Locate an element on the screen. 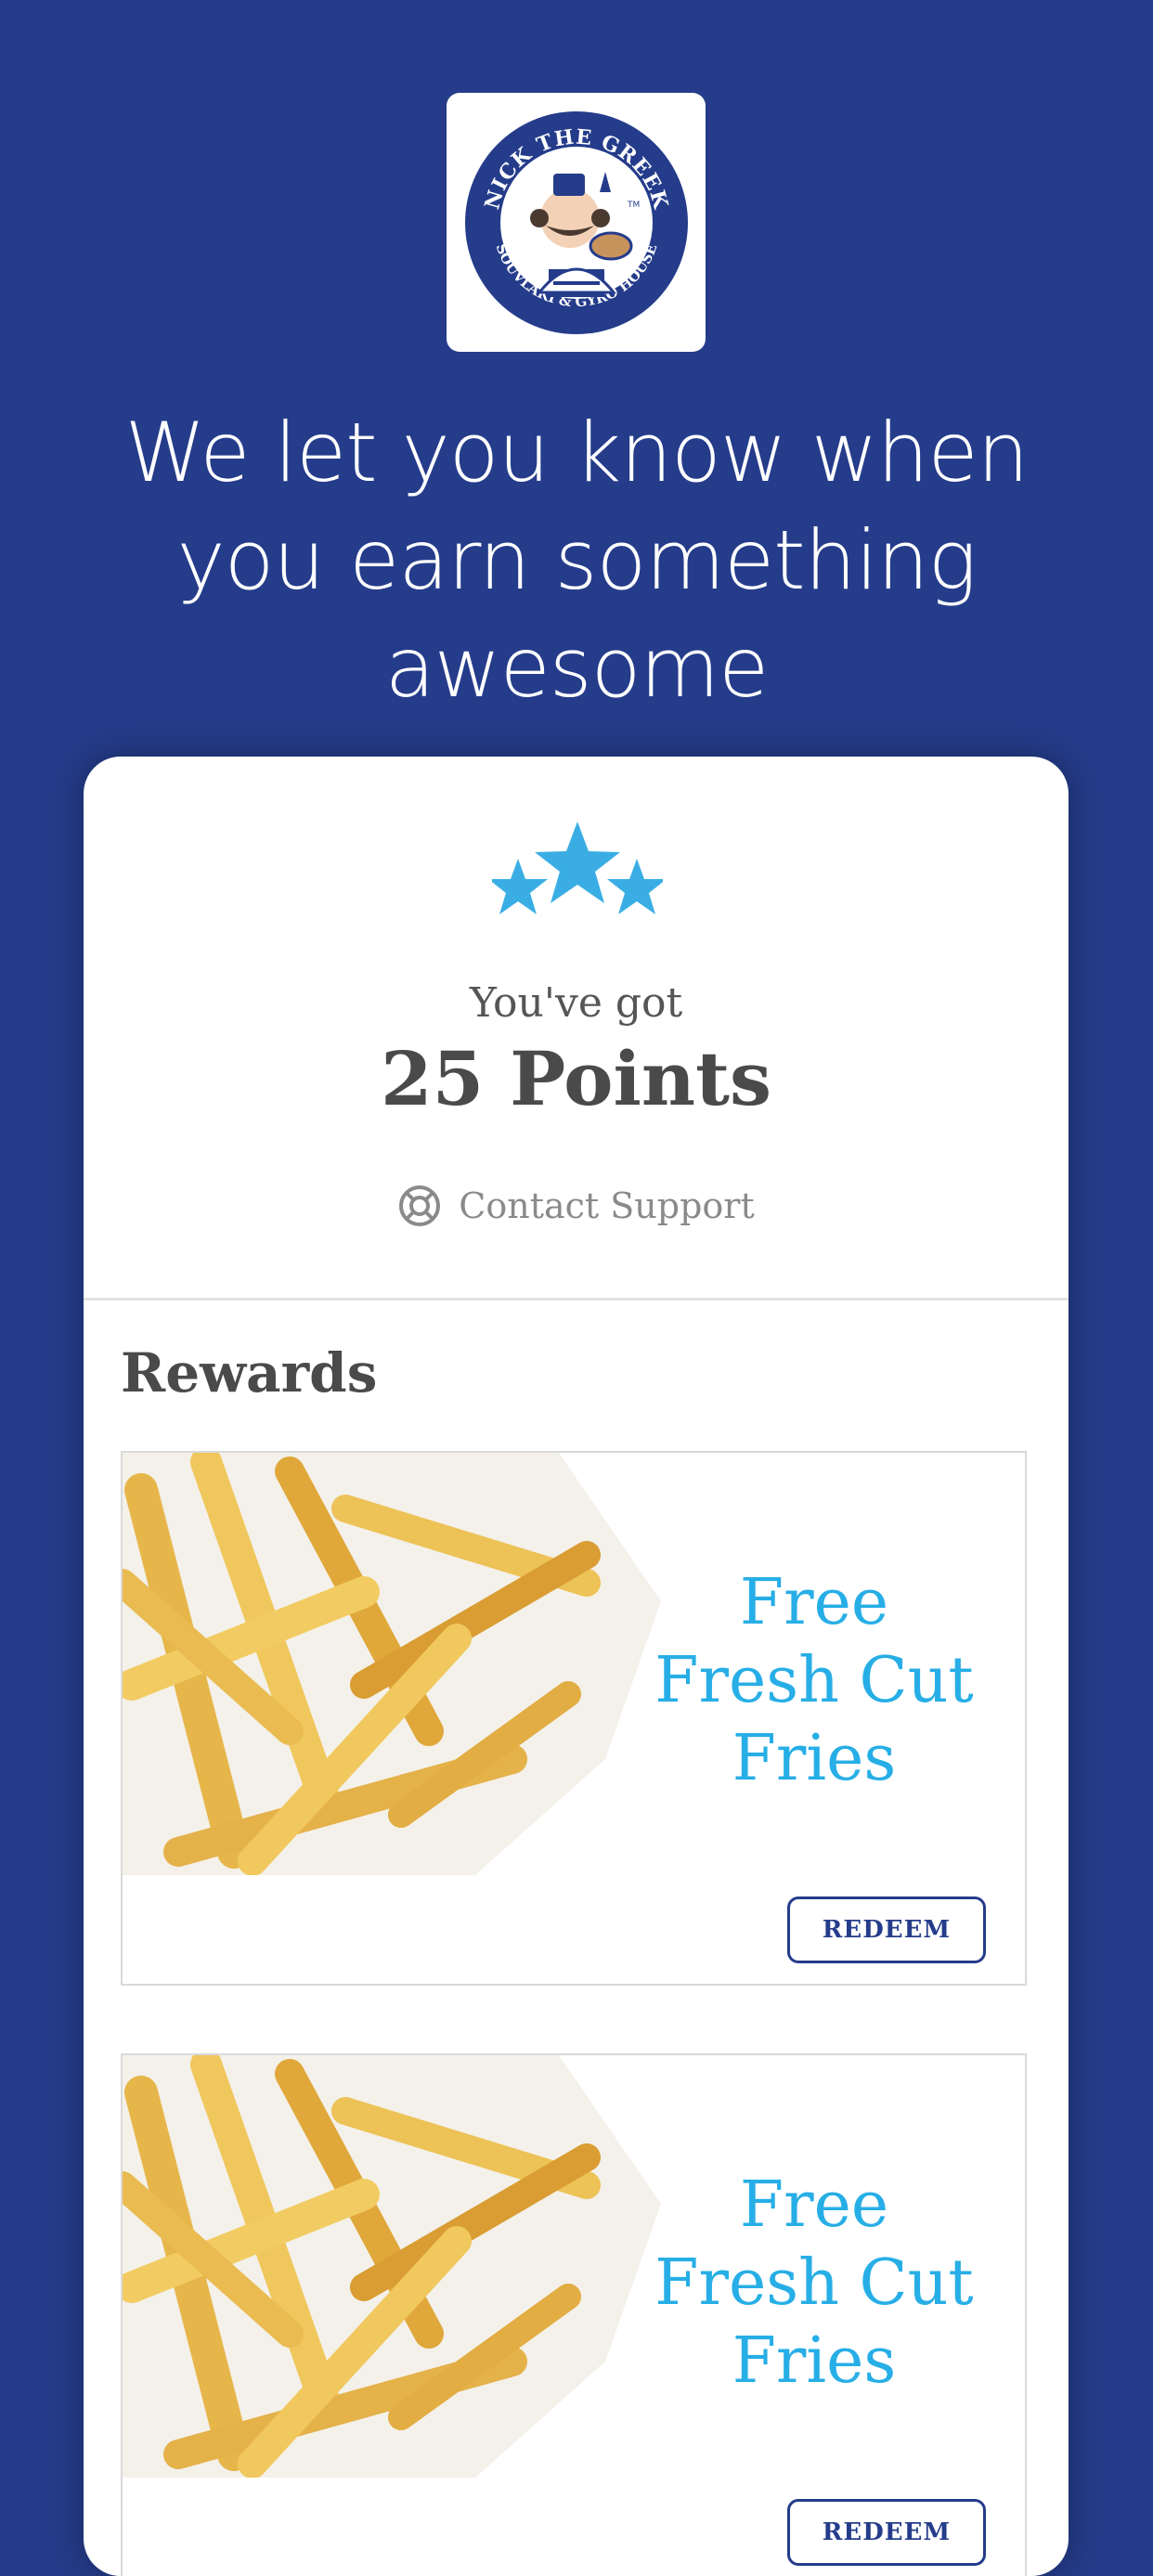 This screenshot has height=2576, width=1153. rewards-heading: Rewards is located at coordinates (249, 1373).